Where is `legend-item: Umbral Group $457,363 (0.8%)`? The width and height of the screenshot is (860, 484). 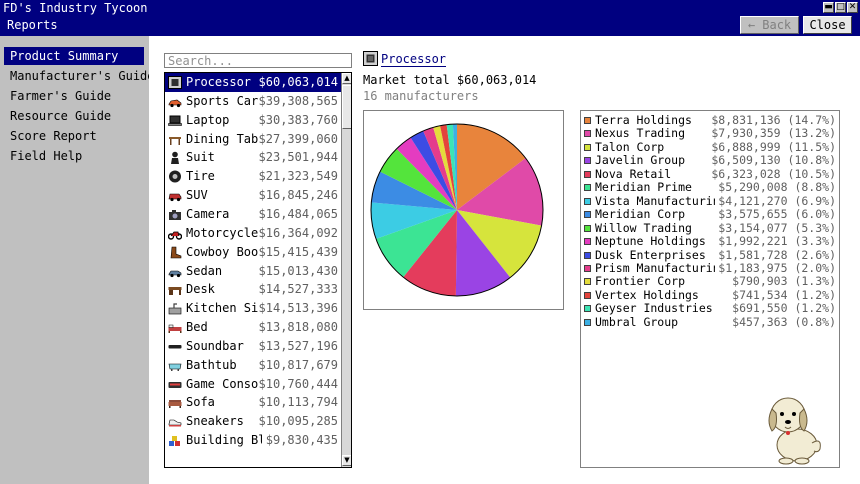 legend-item: Umbral Group $457,363 (0.8%) is located at coordinates (710, 322).